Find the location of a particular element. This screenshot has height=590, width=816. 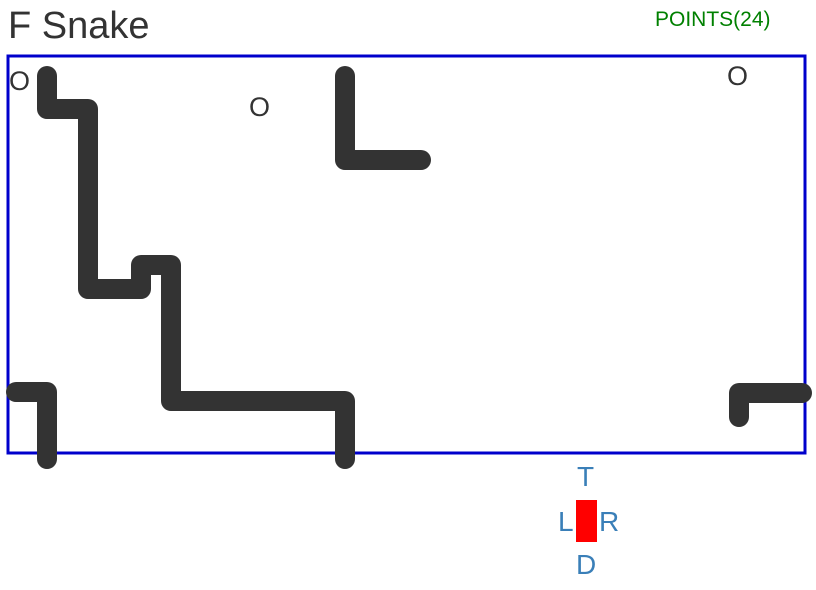

control-left-button: L is located at coordinates (566, 522).